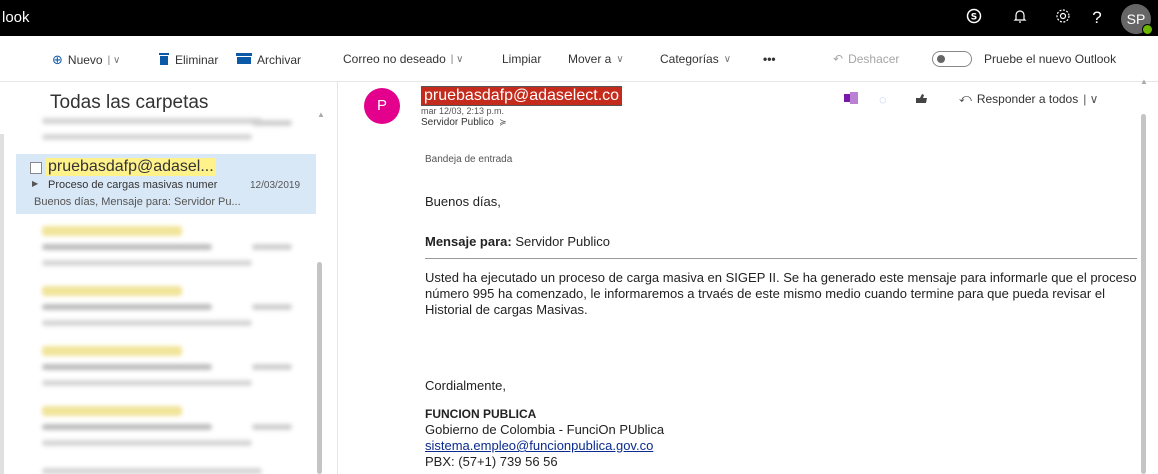 The width and height of the screenshot is (1158, 474). I want to click on message-date: 12/03/2019, so click(275, 185).